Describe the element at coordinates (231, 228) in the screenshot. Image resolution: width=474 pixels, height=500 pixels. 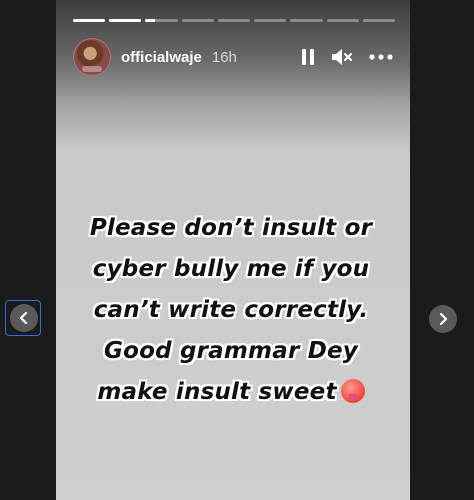
I see `story-text-line-1: Please don’t insult or` at that location.